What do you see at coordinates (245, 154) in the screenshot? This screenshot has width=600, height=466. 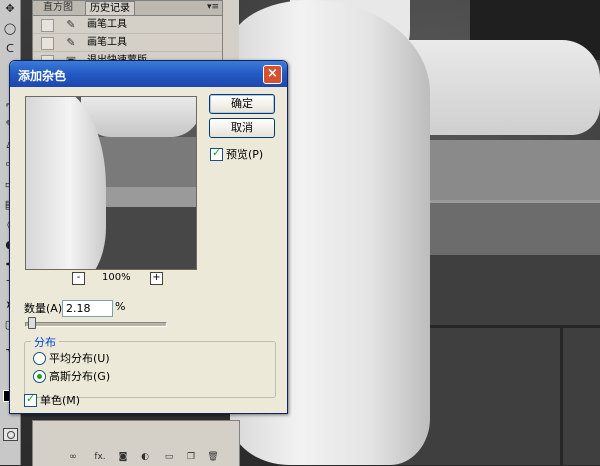 I see `preview-checkbox-label: 预览(P)` at bounding box center [245, 154].